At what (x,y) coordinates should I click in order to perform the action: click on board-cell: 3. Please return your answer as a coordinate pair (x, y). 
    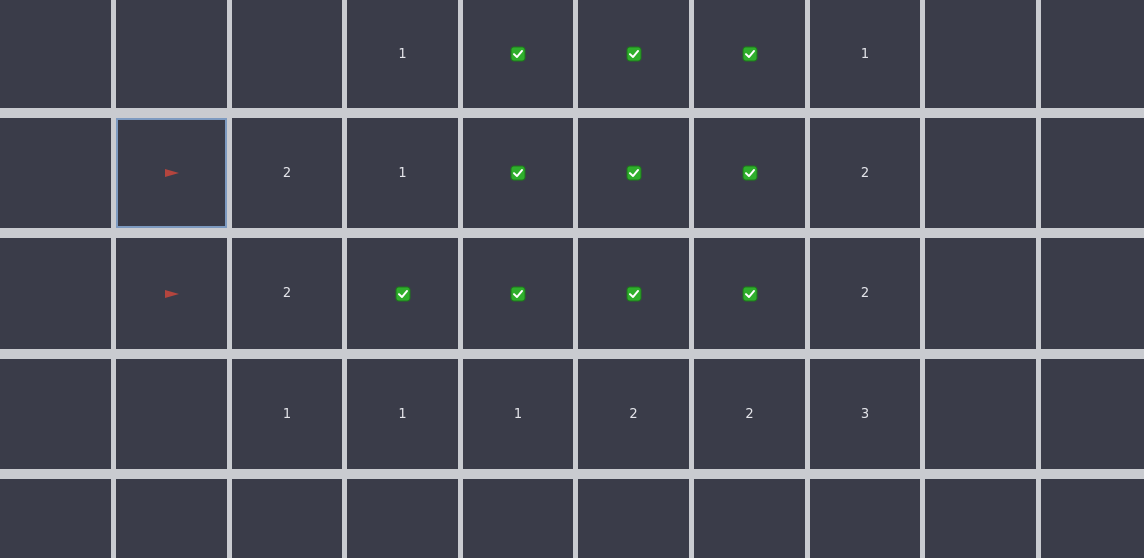
    Looking at the image, I should click on (865, 414).